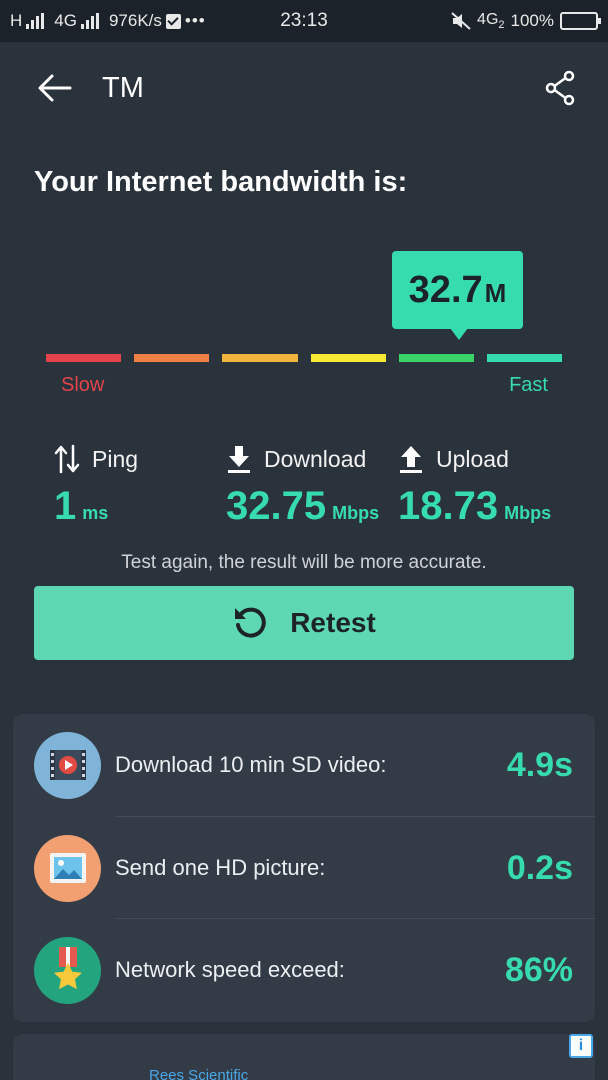  What do you see at coordinates (173, 21) in the screenshot?
I see `check-icon` at bounding box center [173, 21].